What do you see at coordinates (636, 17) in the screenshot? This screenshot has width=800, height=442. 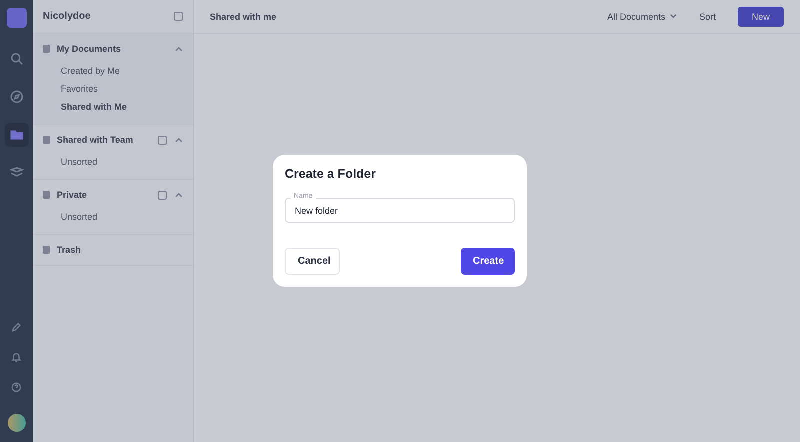 I see `filter-dropdown: All Documents` at bounding box center [636, 17].